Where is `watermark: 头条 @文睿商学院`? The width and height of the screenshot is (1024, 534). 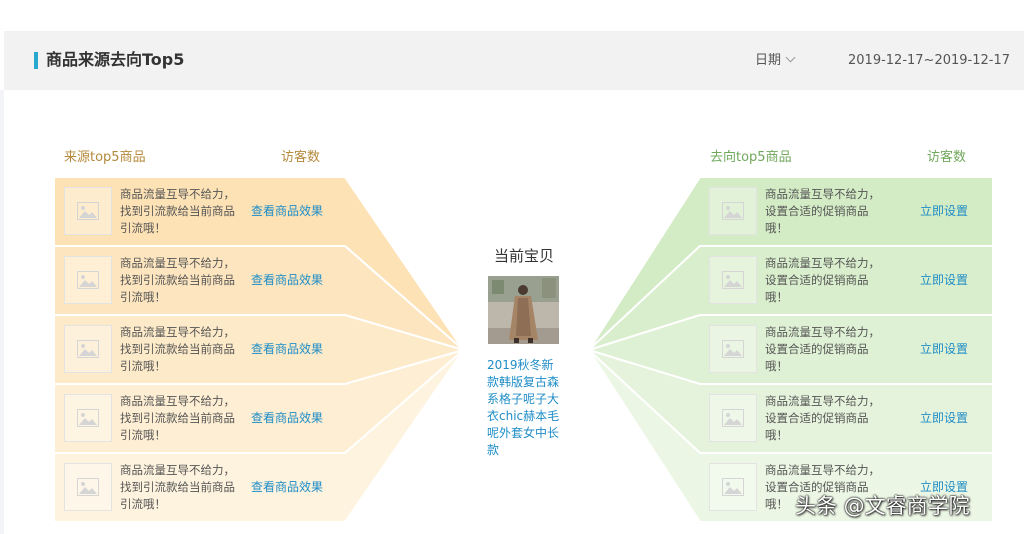 watermark: 头条 @文睿商学院 is located at coordinates (882, 506).